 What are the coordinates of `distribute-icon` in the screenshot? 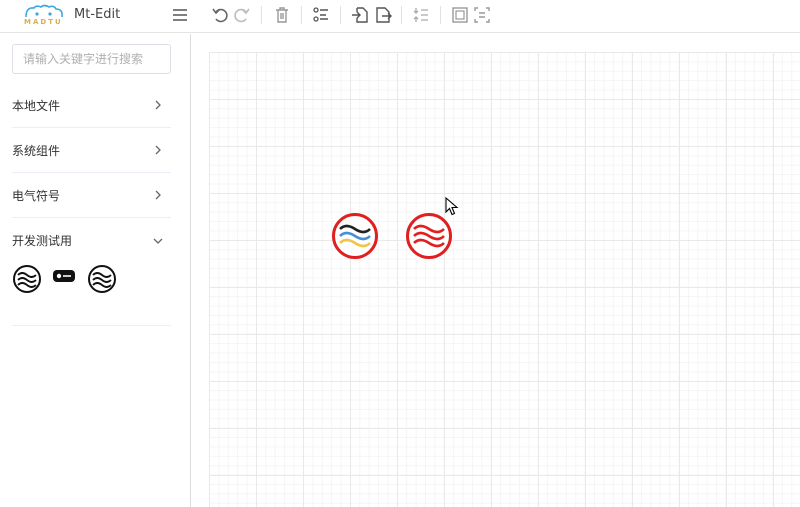 It's located at (482, 15).